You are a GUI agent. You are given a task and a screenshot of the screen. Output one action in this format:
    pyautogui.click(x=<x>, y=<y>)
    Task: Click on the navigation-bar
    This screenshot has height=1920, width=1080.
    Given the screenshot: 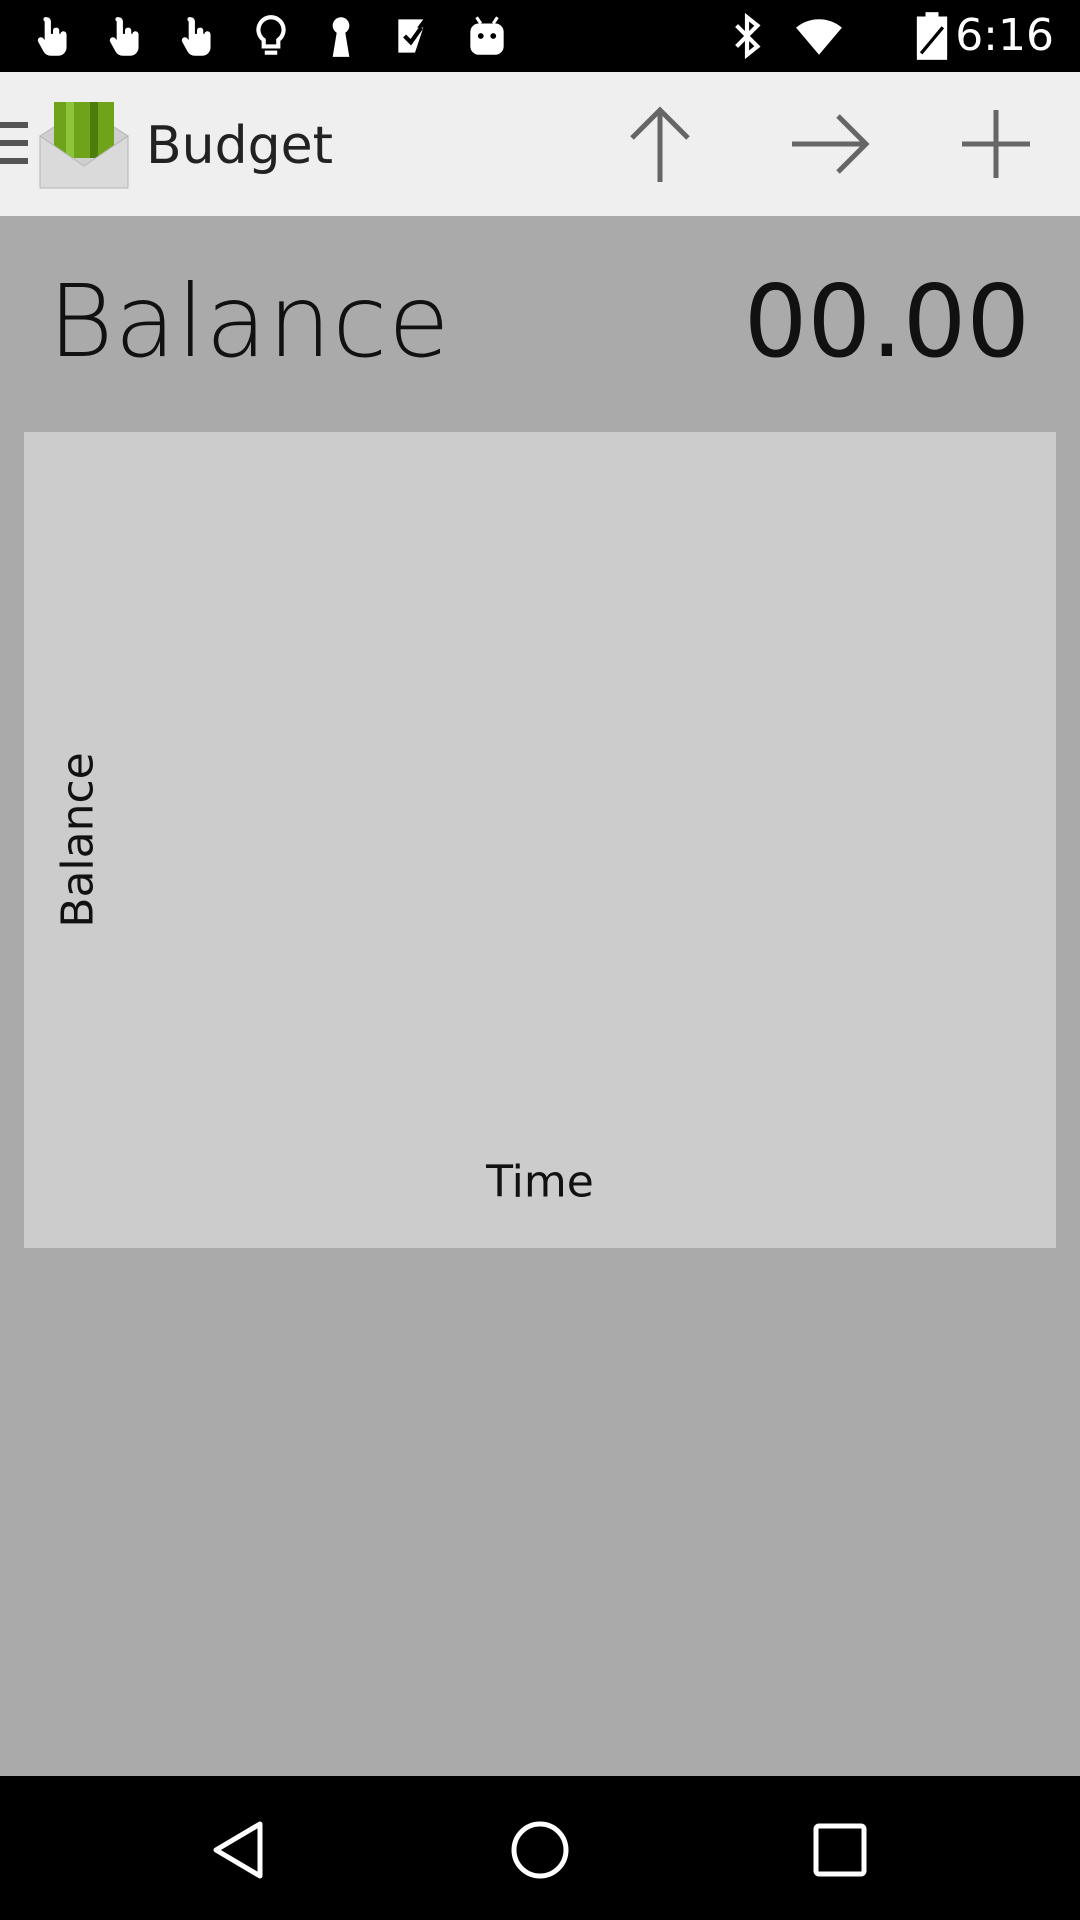 What is the action you would take?
    pyautogui.click(x=540, y=1848)
    